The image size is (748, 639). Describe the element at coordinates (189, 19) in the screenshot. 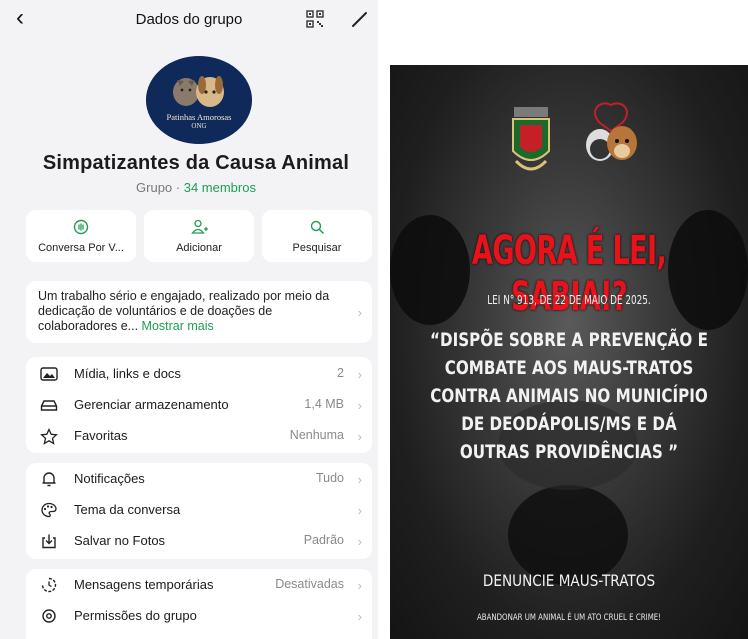

I see `header-bar: ‹ Dados do grupo` at that location.